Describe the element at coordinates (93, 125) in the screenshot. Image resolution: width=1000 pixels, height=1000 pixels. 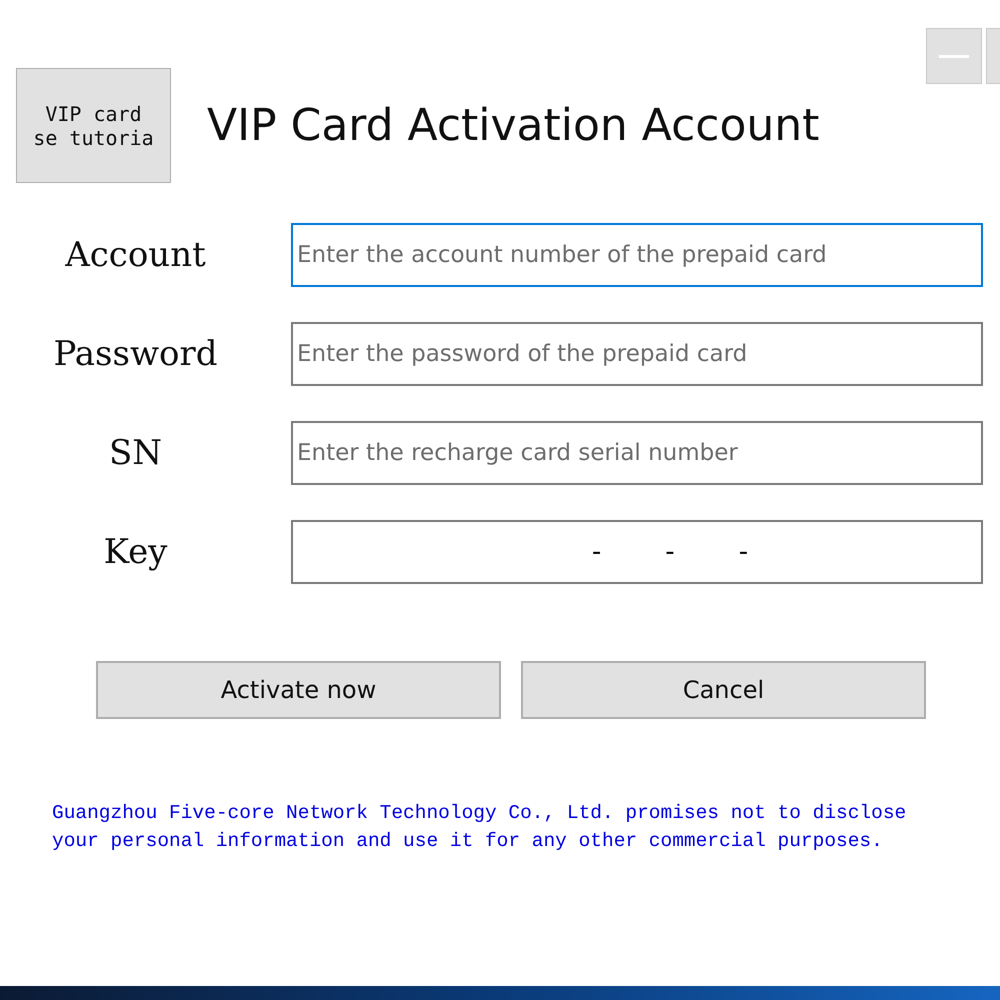
I see `tutorial-button: VIP card se tutoria` at that location.